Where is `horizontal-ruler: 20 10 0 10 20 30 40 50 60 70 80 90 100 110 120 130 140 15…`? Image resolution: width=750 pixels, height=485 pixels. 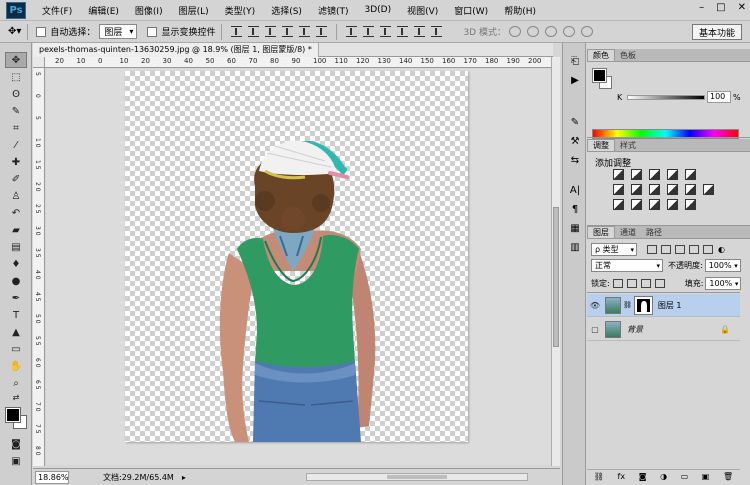 horizontal-ruler: 20 10 0 10 20 30 40 50 60 70 80 90 100 110 120 130 140 15… is located at coordinates (298, 62).